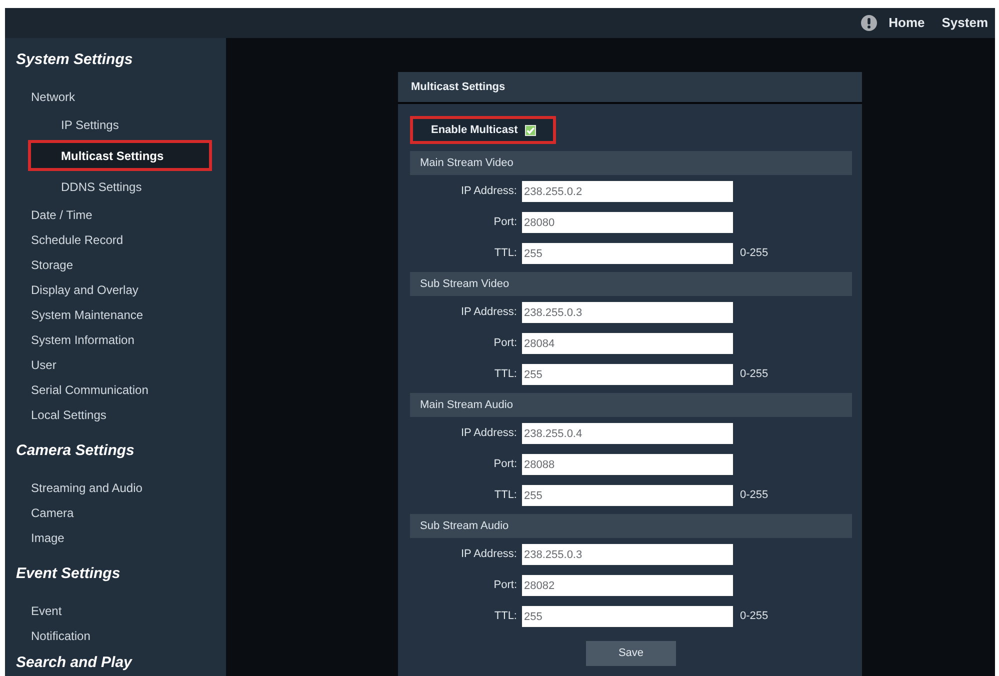 The image size is (999, 676). What do you see at coordinates (120, 414) in the screenshot?
I see `sidebar-item: Local Settings` at bounding box center [120, 414].